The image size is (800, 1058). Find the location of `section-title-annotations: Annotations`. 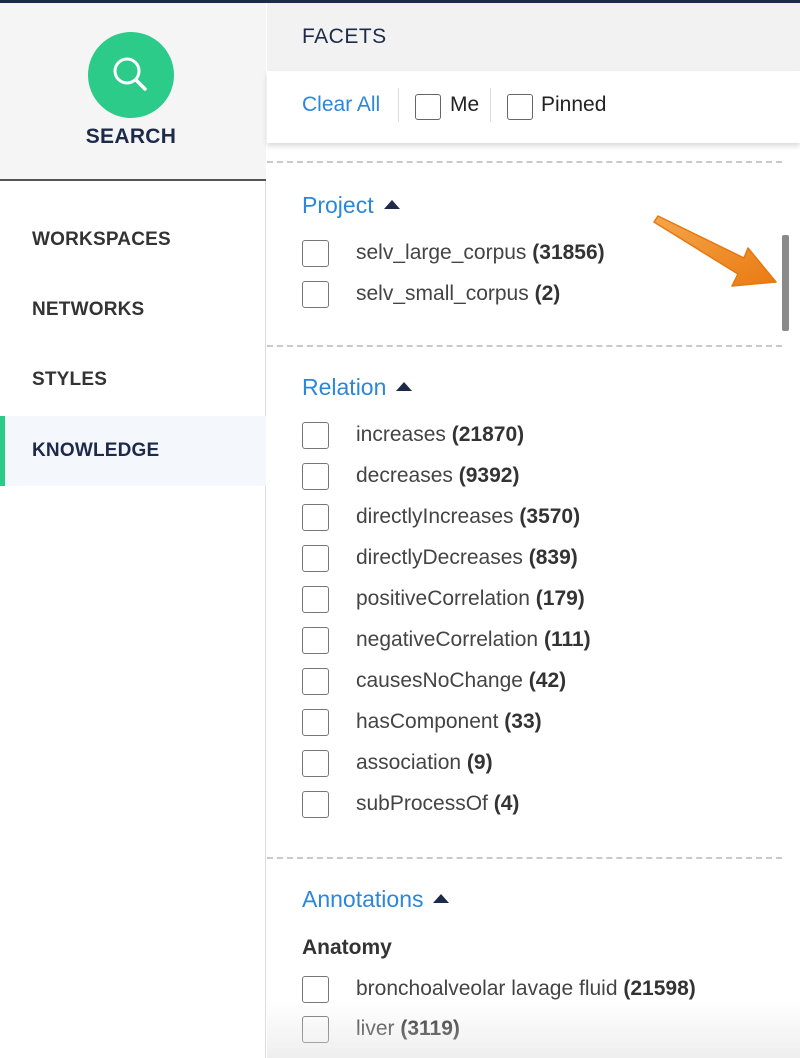

section-title-annotations: Annotations is located at coordinates (376, 899).